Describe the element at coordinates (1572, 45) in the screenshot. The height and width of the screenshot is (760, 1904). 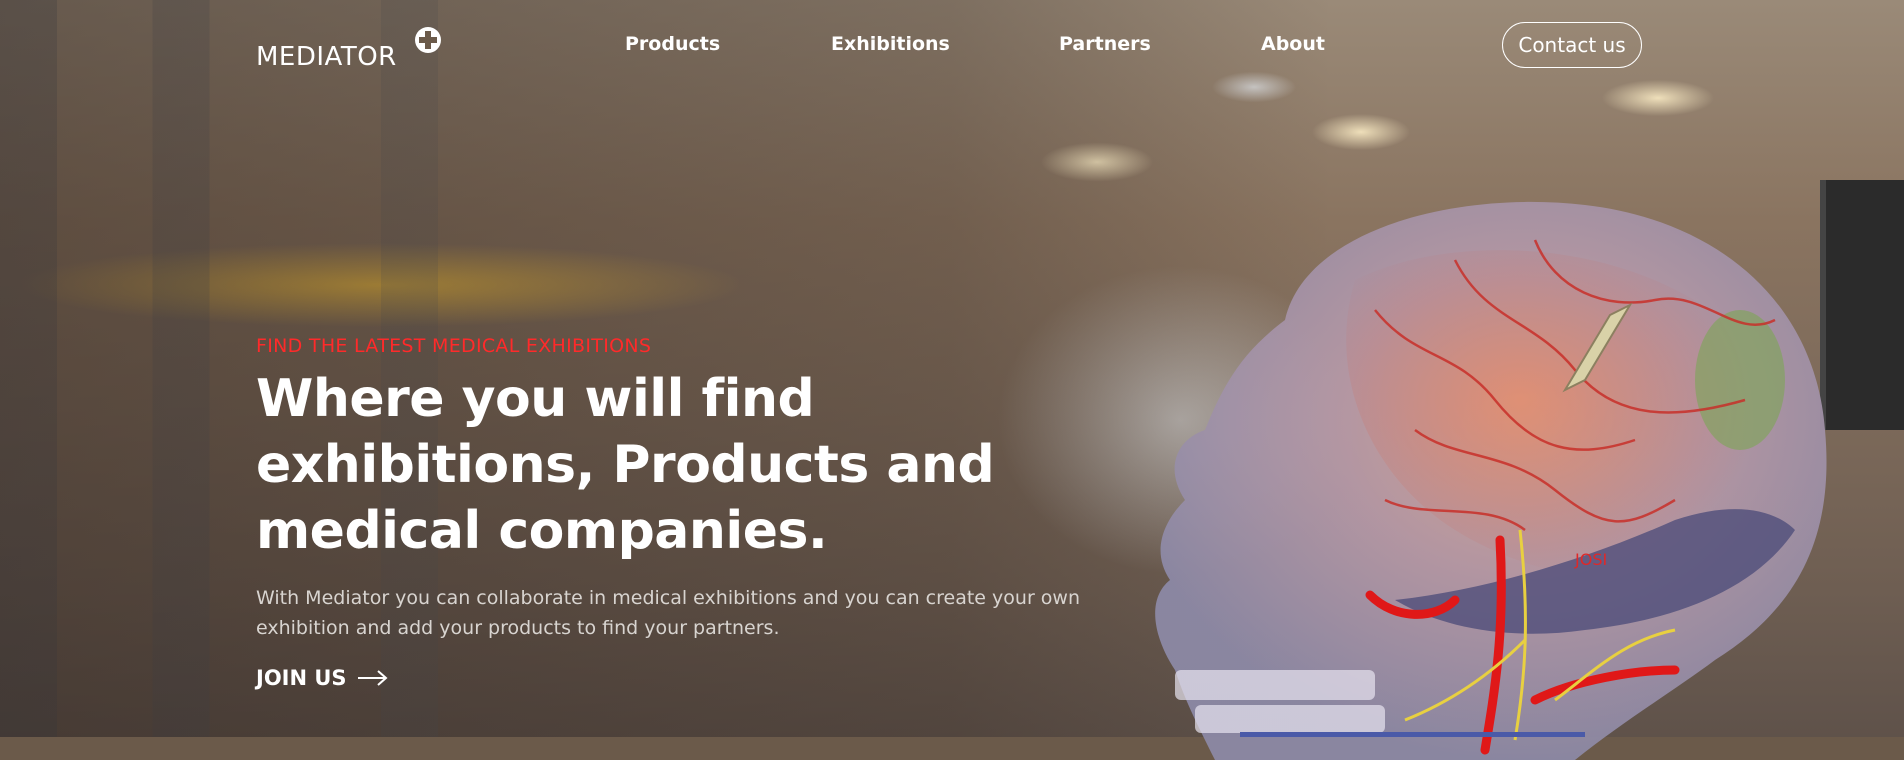
I see `contact-us-button: Contact us` at that location.